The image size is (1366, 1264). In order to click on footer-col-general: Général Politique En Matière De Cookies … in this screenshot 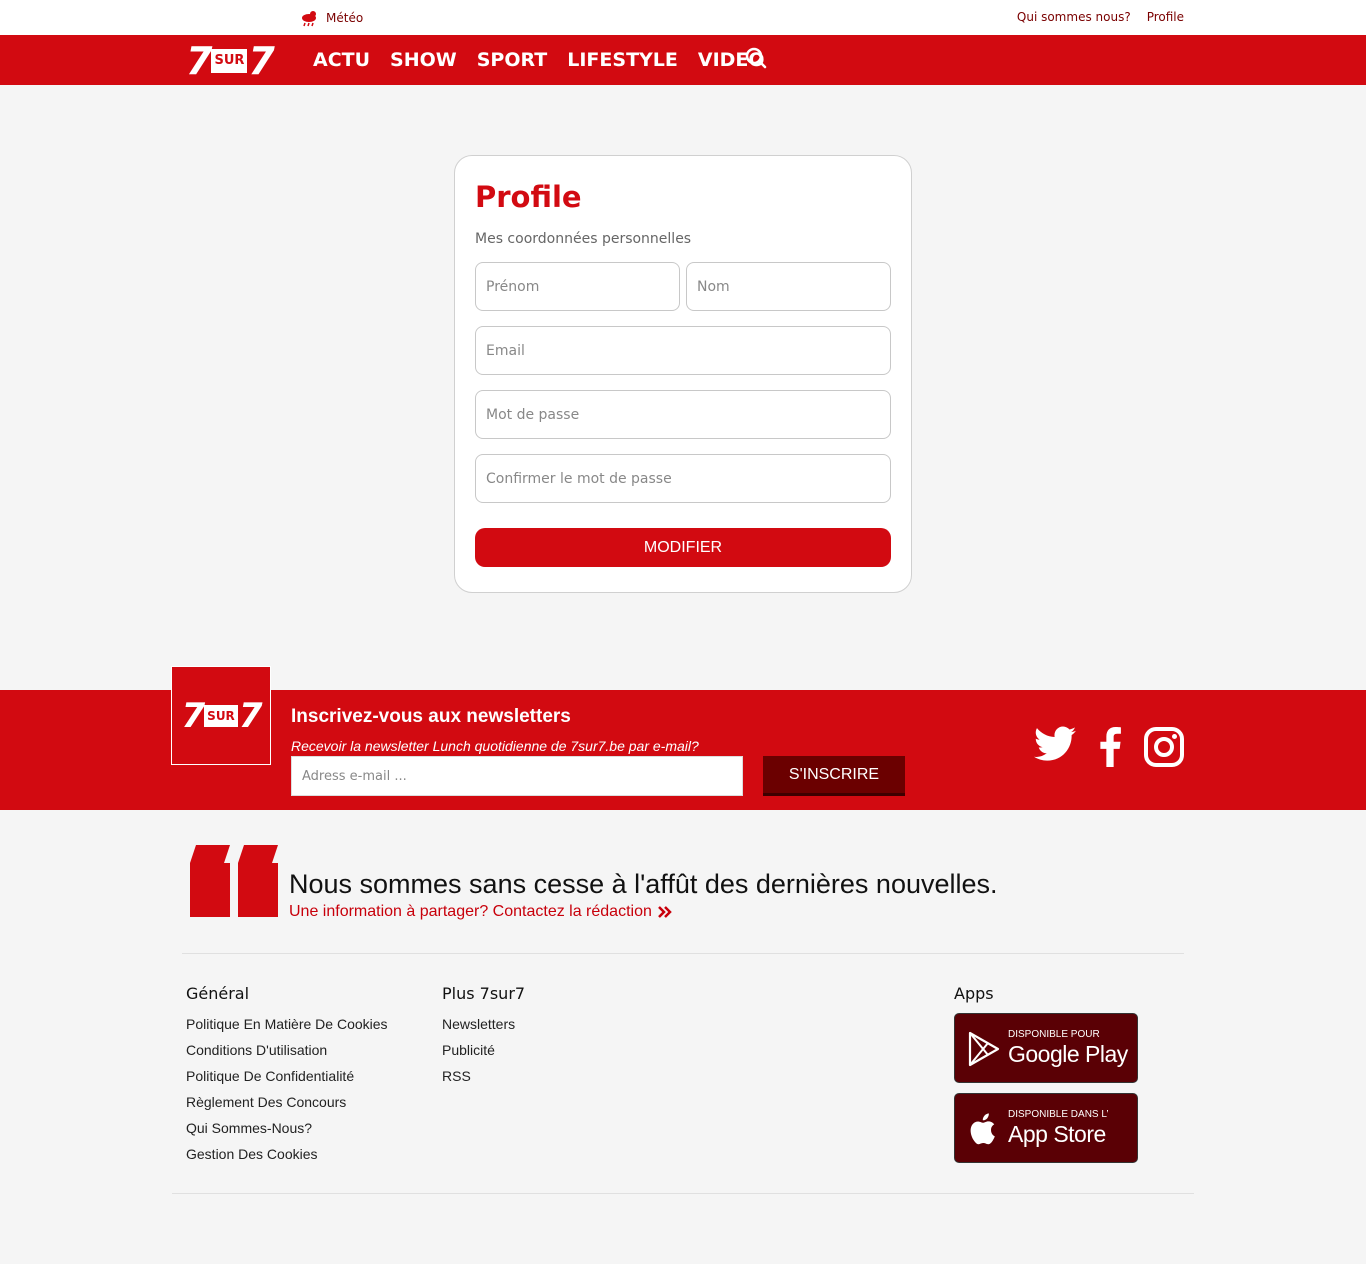, I will do `click(287, 1075)`.